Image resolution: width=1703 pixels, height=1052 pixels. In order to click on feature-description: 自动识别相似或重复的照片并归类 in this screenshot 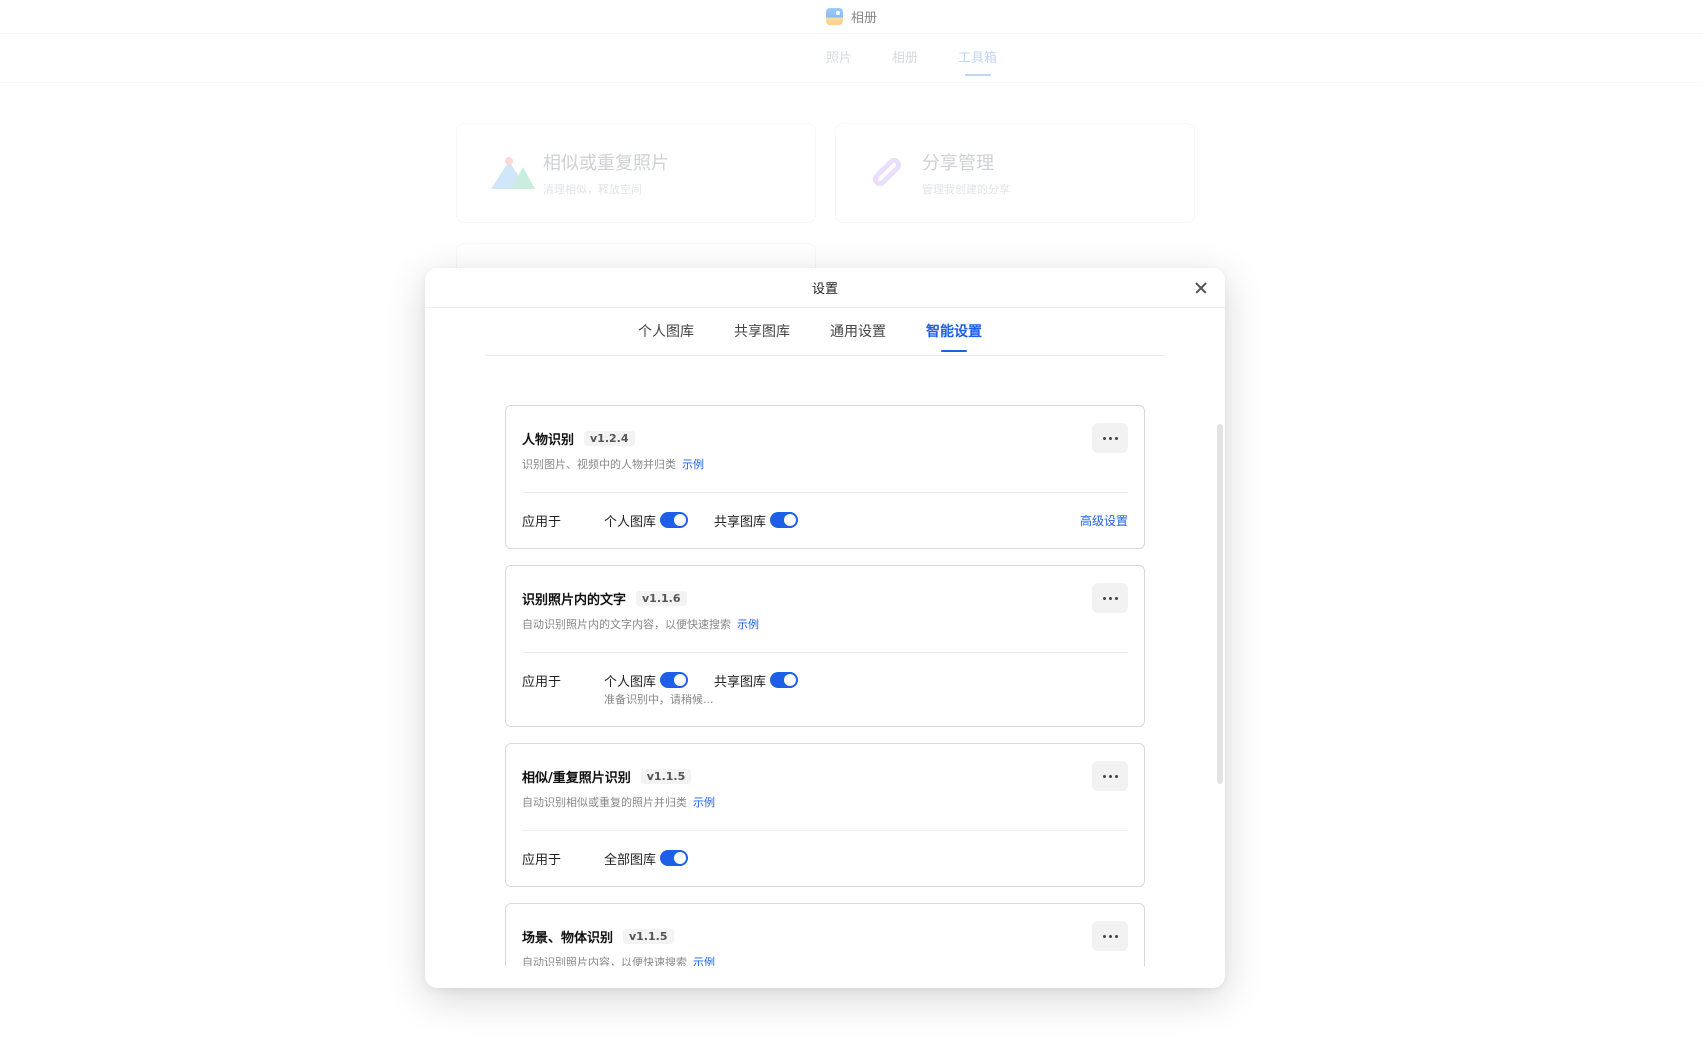, I will do `click(604, 802)`.